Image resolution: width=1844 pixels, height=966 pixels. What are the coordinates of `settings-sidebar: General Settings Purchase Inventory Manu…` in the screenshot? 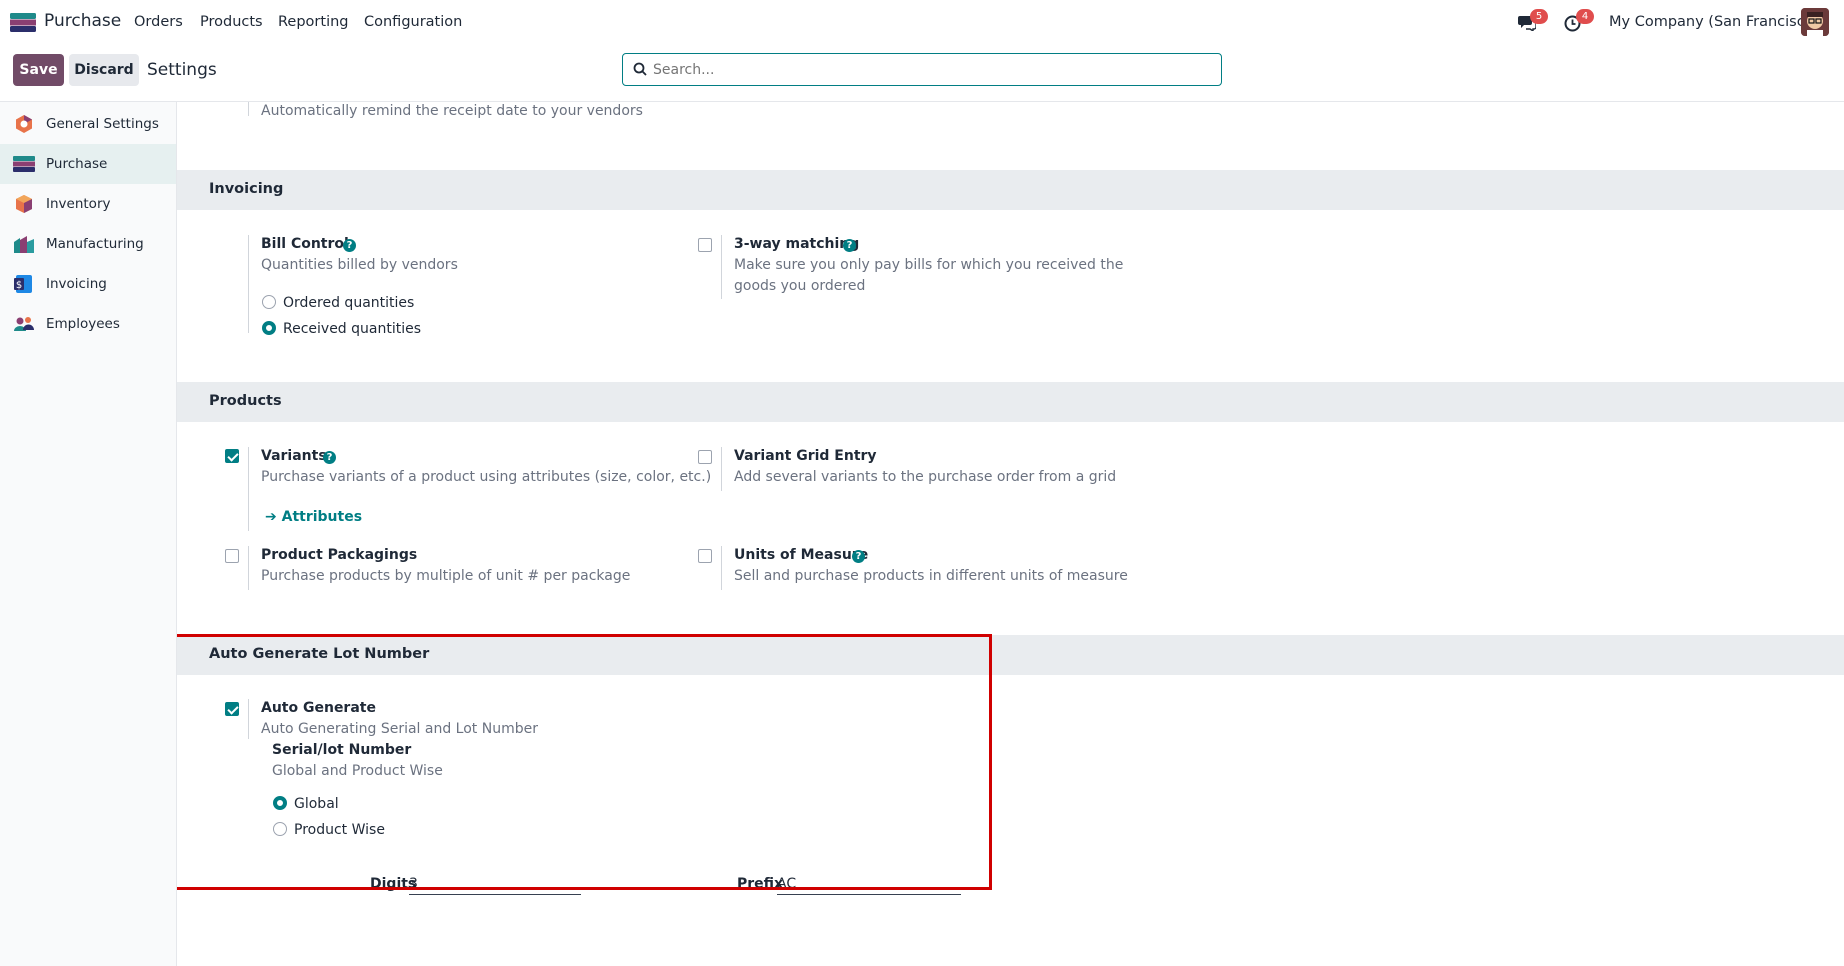 It's located at (88, 534).